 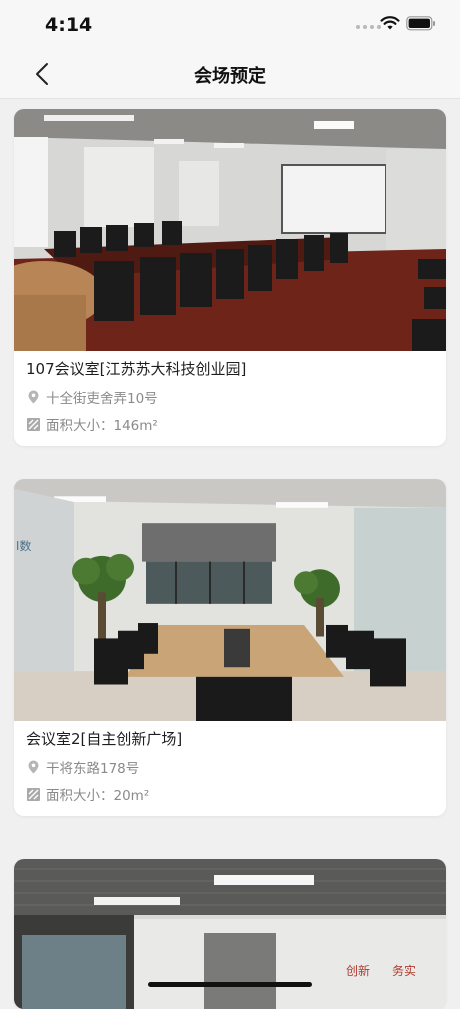 I want to click on page-title: 会场预定, so click(x=230, y=76).